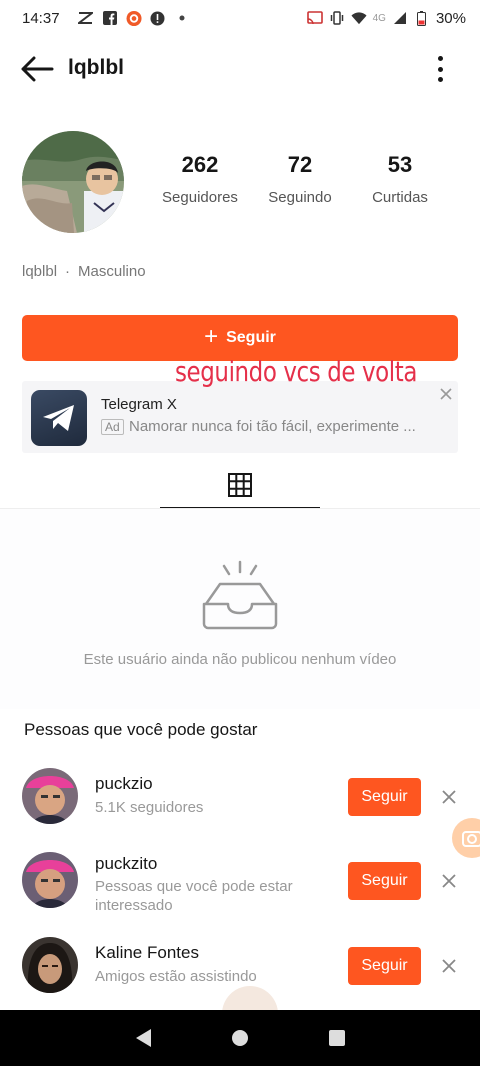 Image resolution: width=480 pixels, height=1066 pixels. Describe the element at coordinates (379, 18) in the screenshot. I see `network-type: 4G` at that location.